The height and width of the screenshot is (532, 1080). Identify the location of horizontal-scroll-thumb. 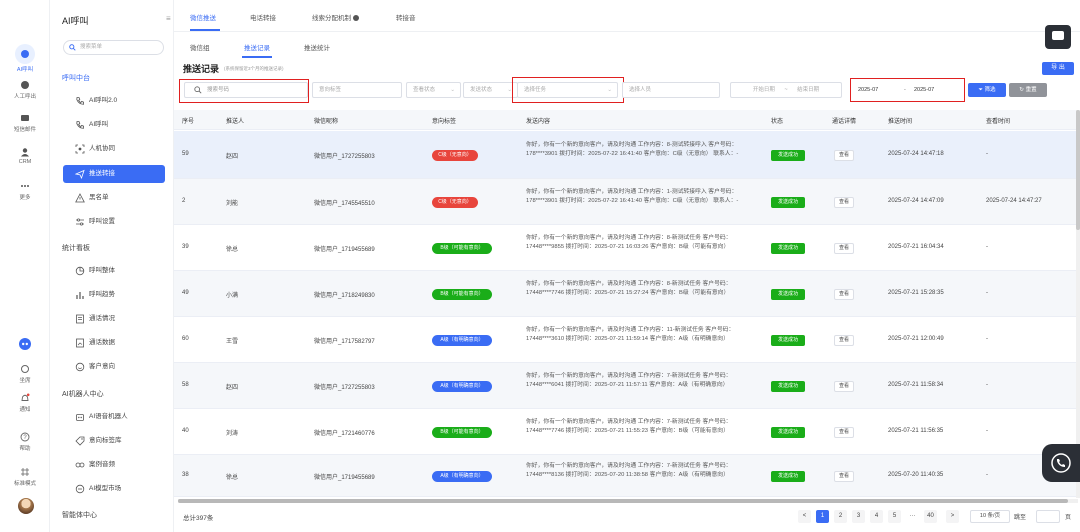
(623, 501).